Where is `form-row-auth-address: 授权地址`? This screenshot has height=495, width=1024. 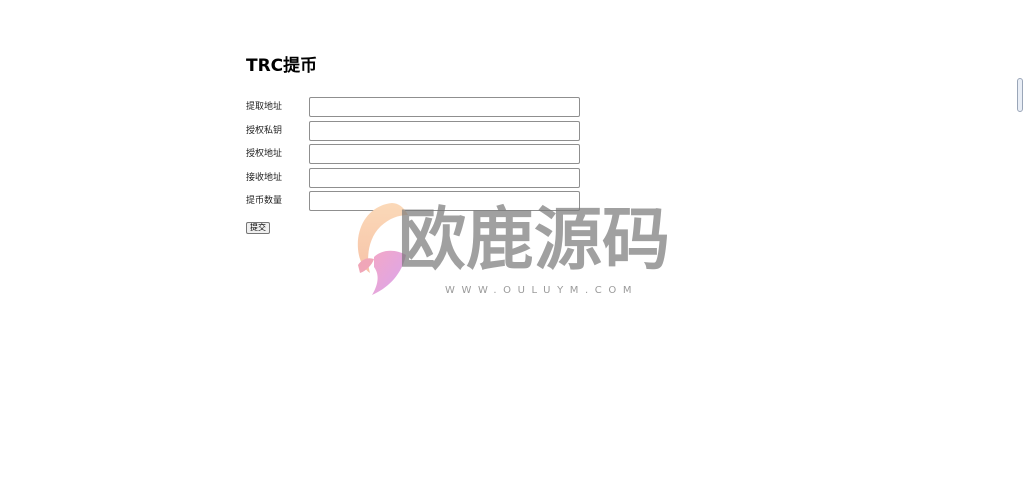 form-row-auth-address: 授权地址 is located at coordinates (416, 154).